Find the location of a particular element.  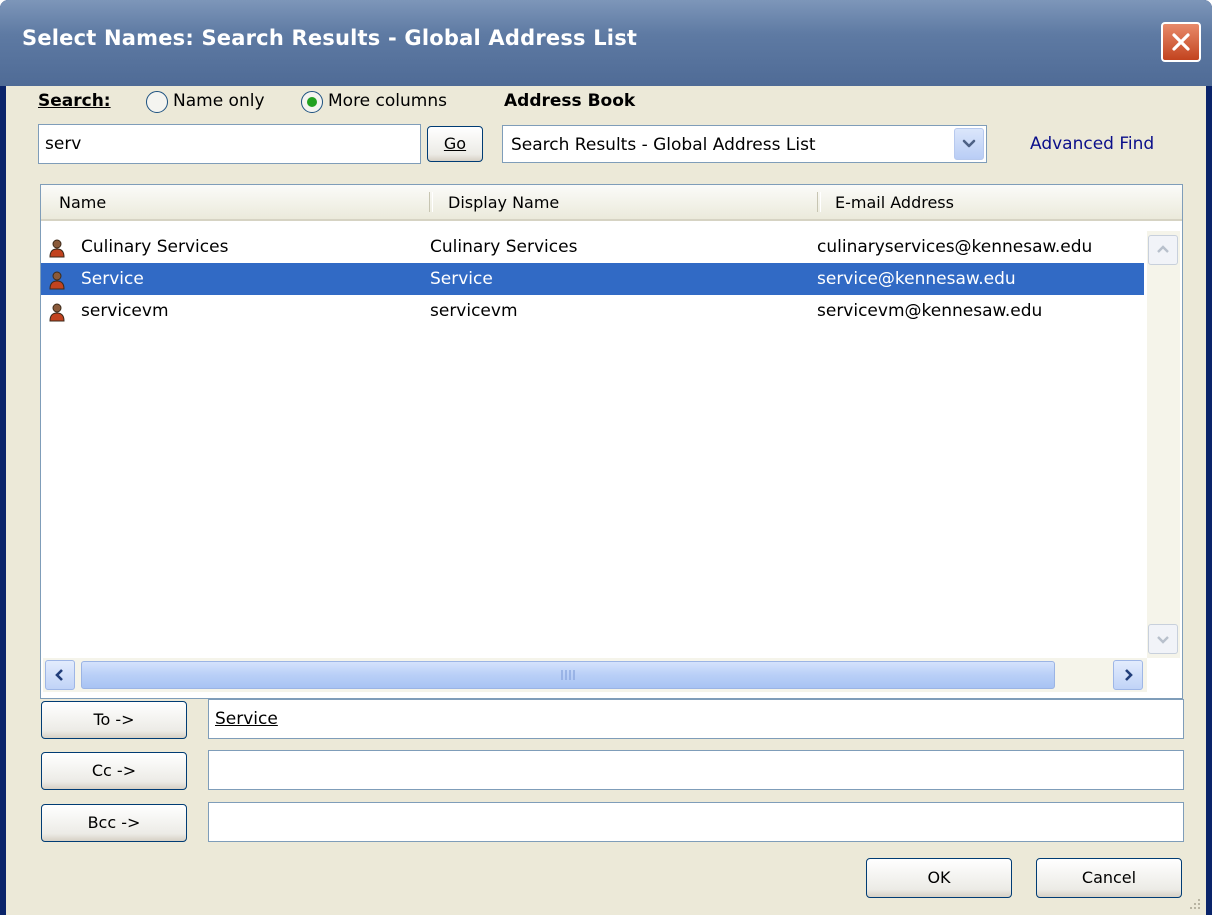

address-book-label: Address Book is located at coordinates (570, 101).